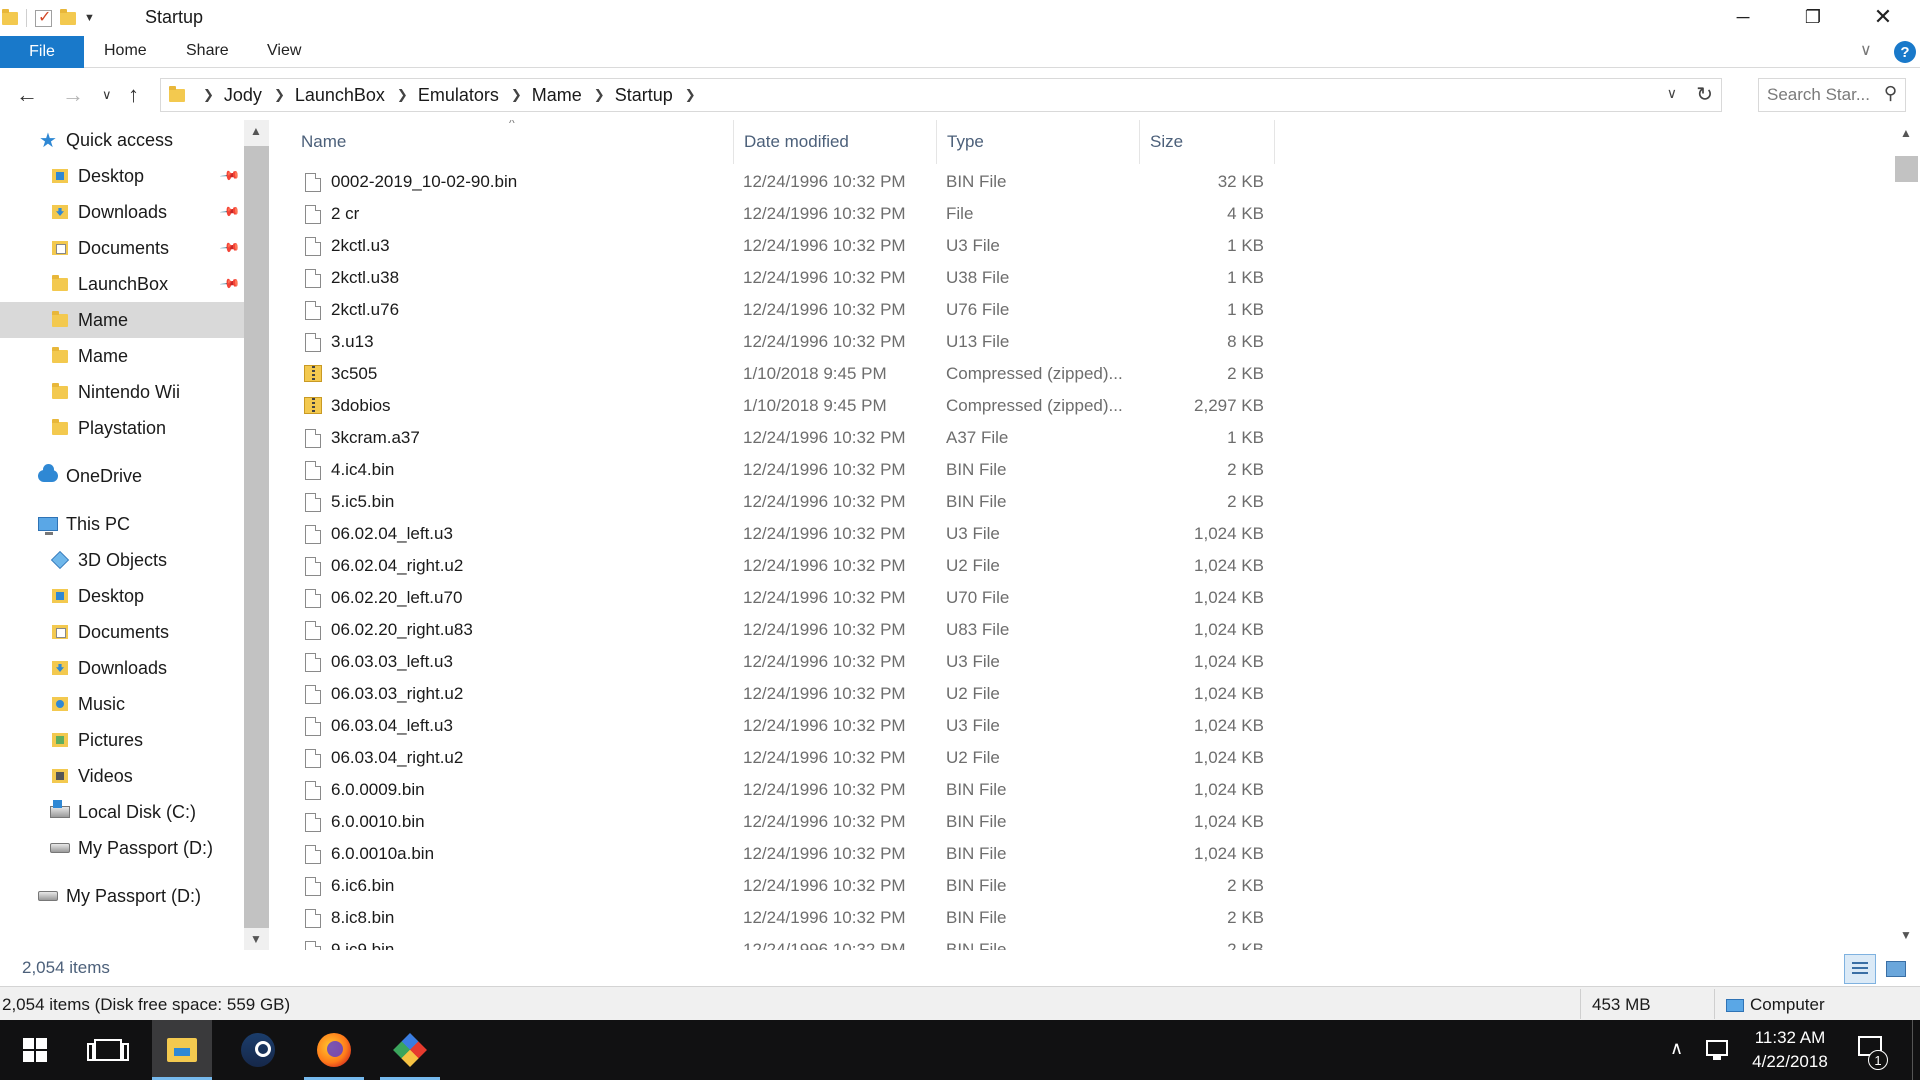 The height and width of the screenshot is (1080, 1920). What do you see at coordinates (1822, 95) in the screenshot?
I see `search-input` at bounding box center [1822, 95].